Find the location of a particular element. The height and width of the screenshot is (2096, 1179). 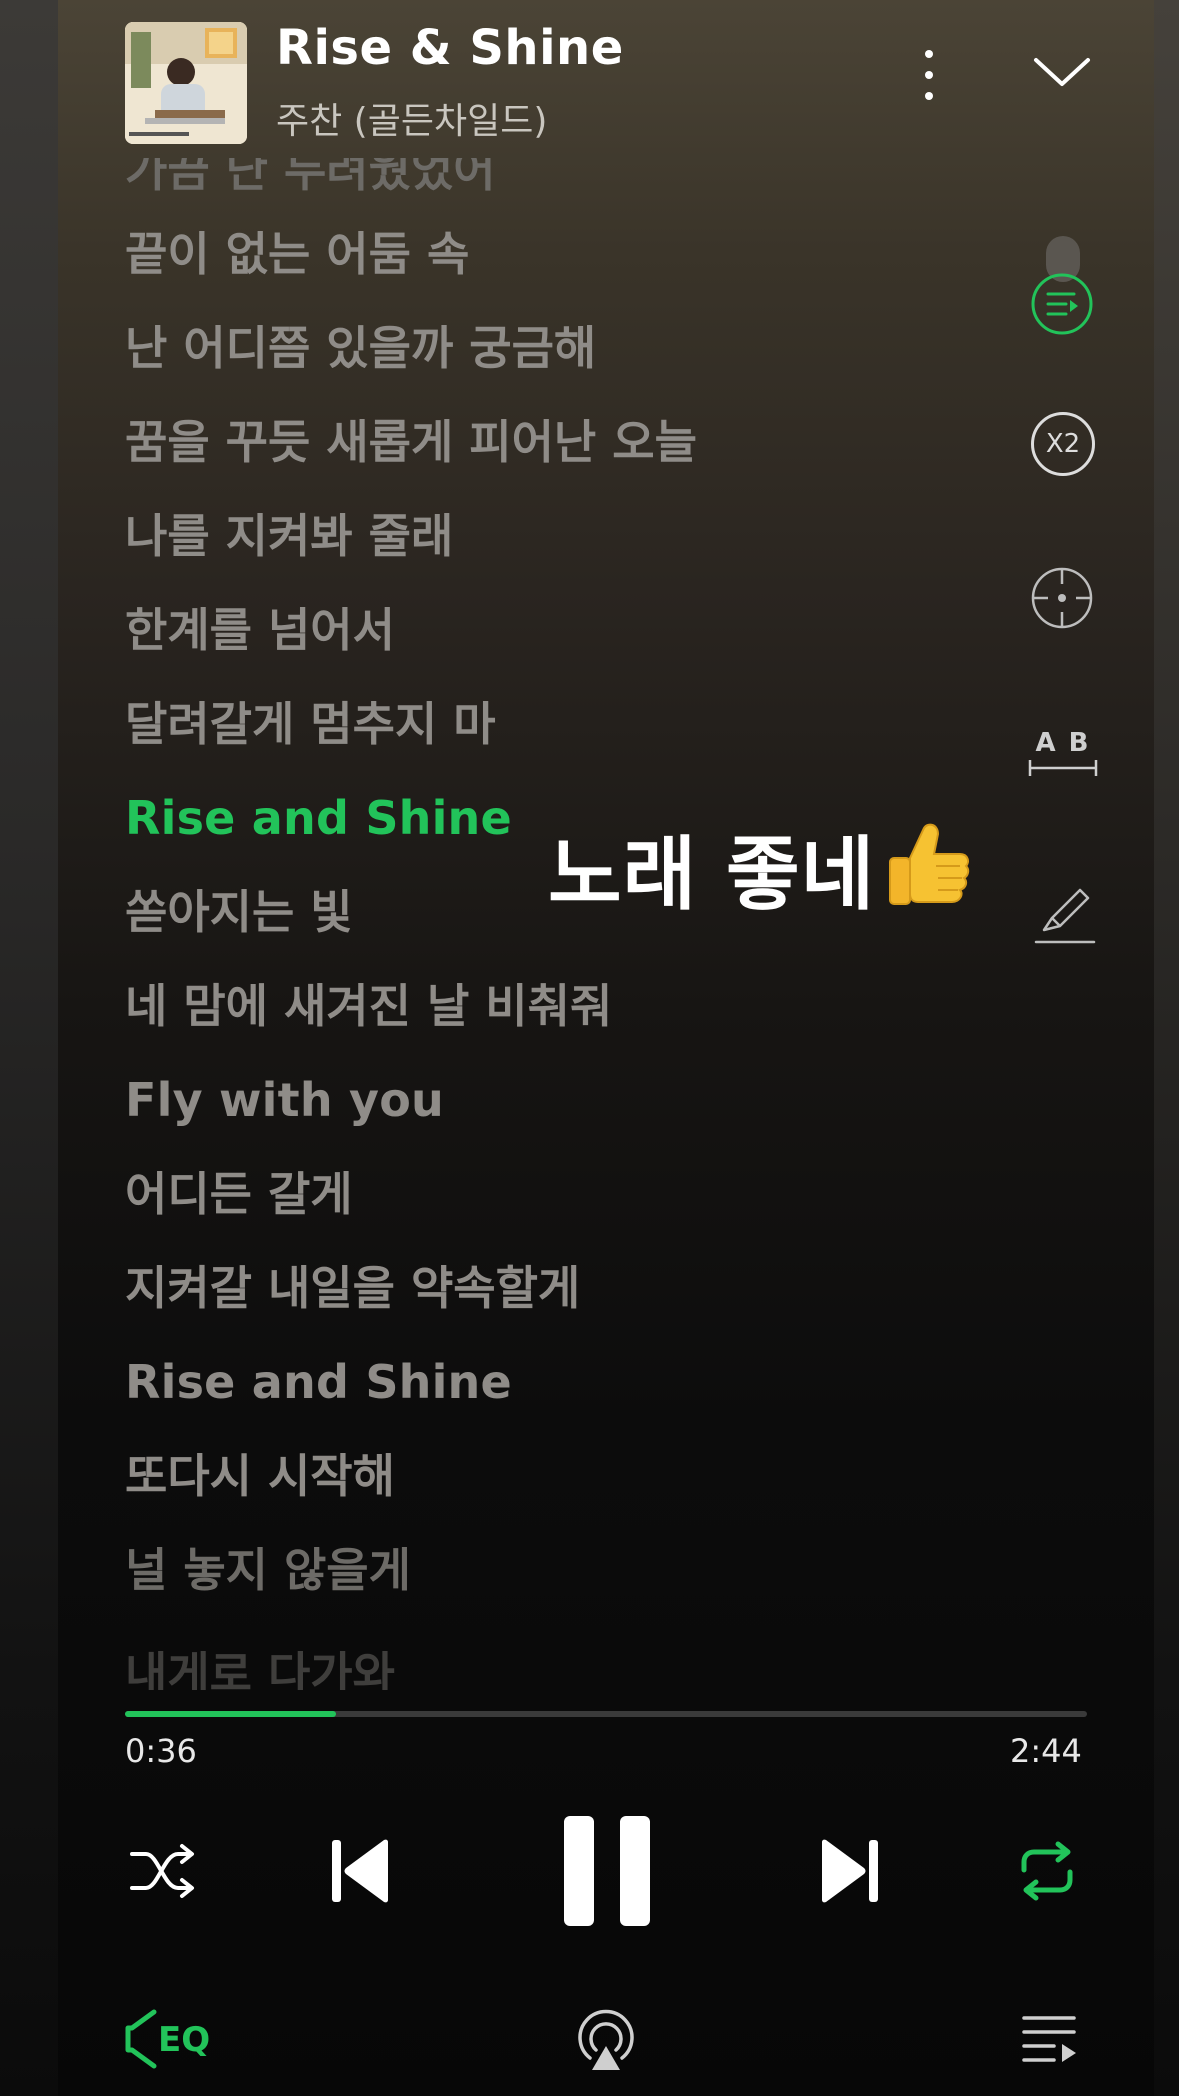

track-artist: 주찬 (골든차일드) is located at coordinates (411, 118).